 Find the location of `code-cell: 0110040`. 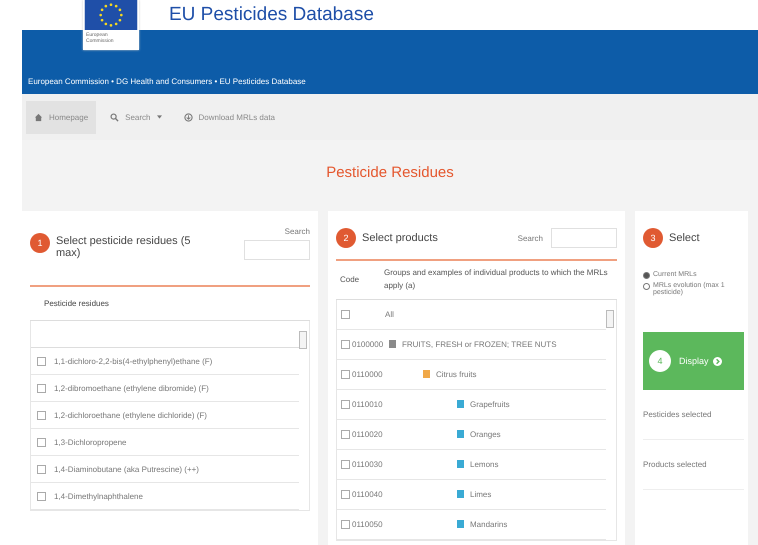

code-cell: 0110040 is located at coordinates (361, 494).